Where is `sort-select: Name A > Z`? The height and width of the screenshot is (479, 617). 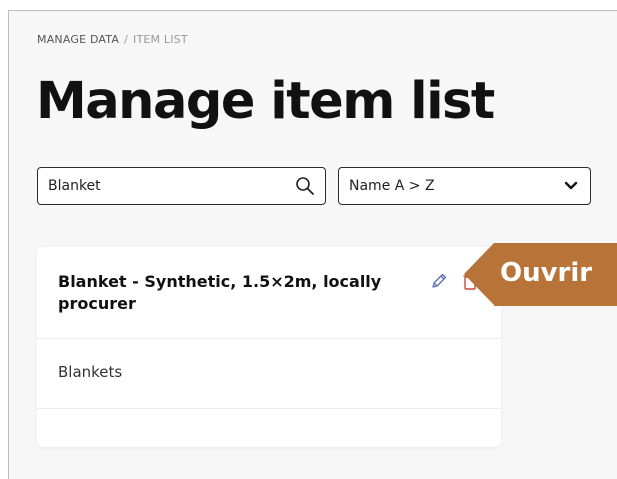
sort-select: Name A > Z is located at coordinates (464, 186).